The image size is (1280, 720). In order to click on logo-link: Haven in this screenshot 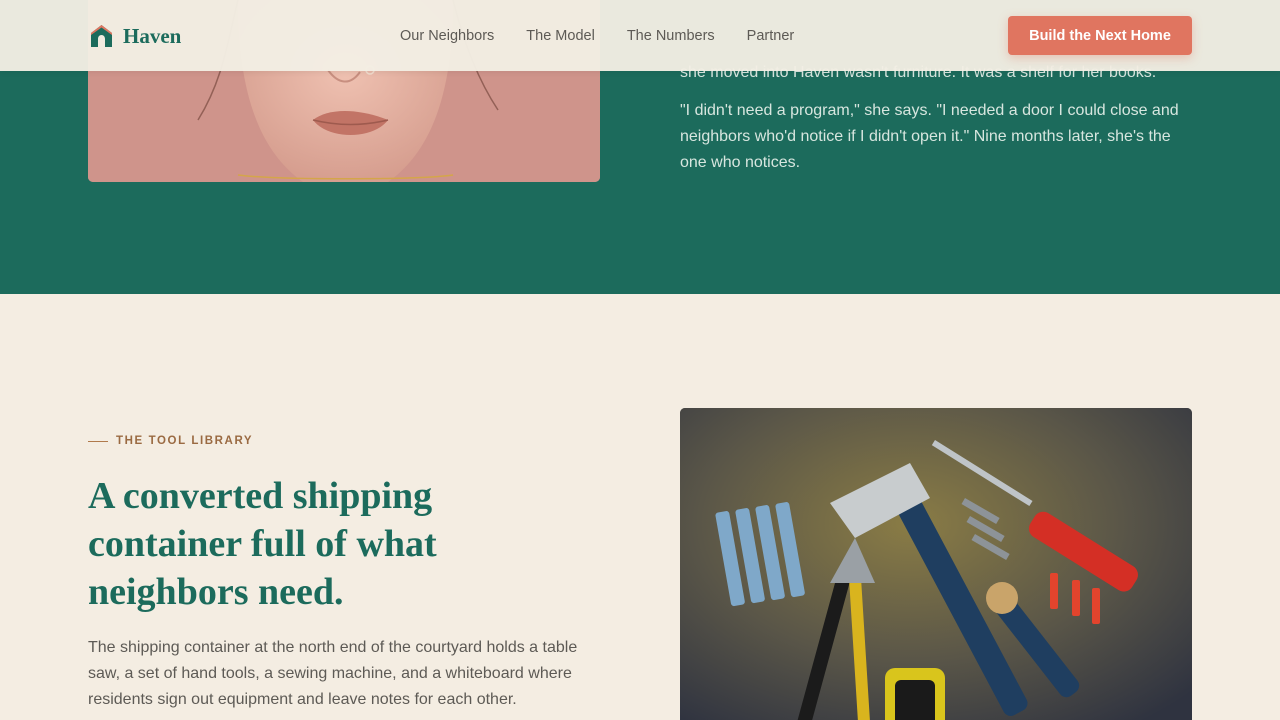, I will do `click(135, 36)`.